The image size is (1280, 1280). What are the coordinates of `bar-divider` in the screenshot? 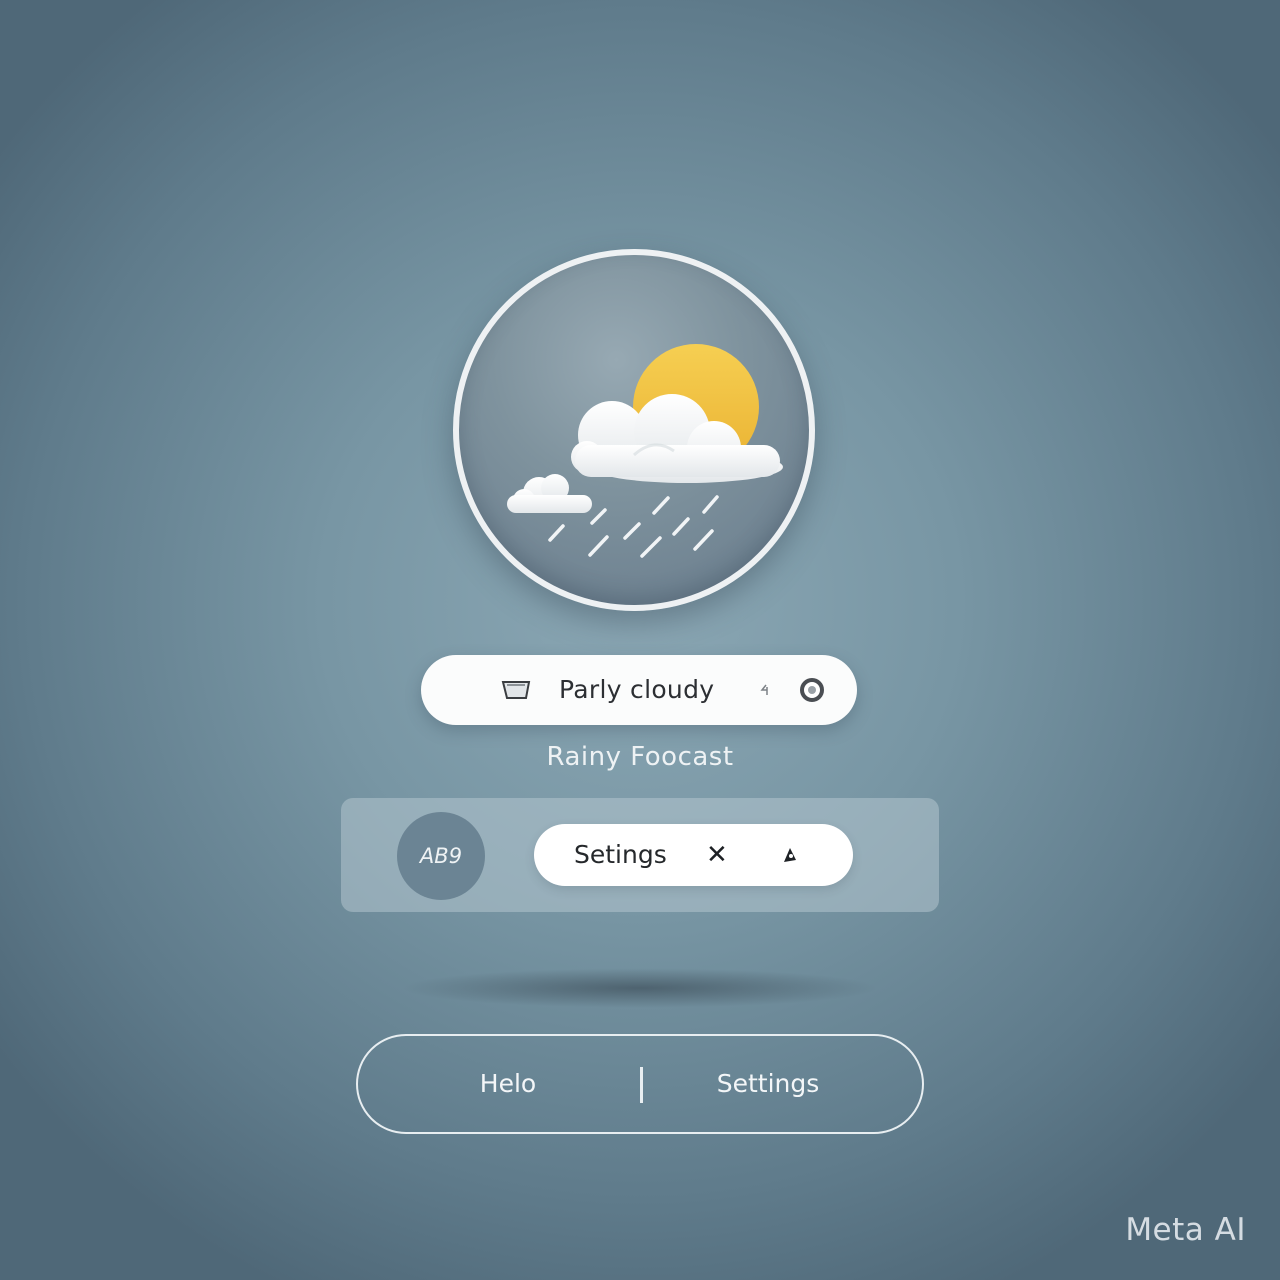 It's located at (641, 1085).